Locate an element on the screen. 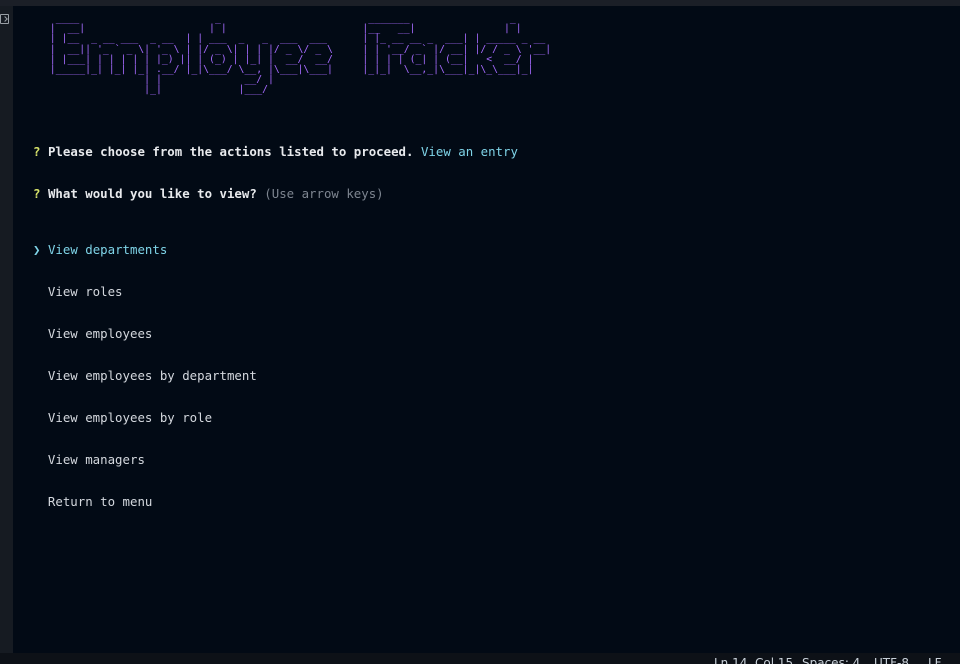 This screenshot has height=664, width=960. menu-option-label: View employees by role is located at coordinates (130, 417).